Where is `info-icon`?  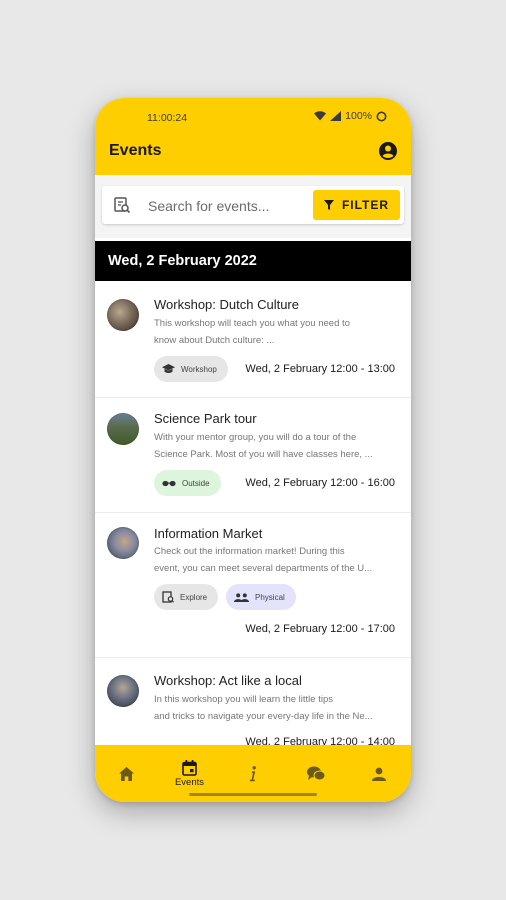
info-icon is located at coordinates (252, 773).